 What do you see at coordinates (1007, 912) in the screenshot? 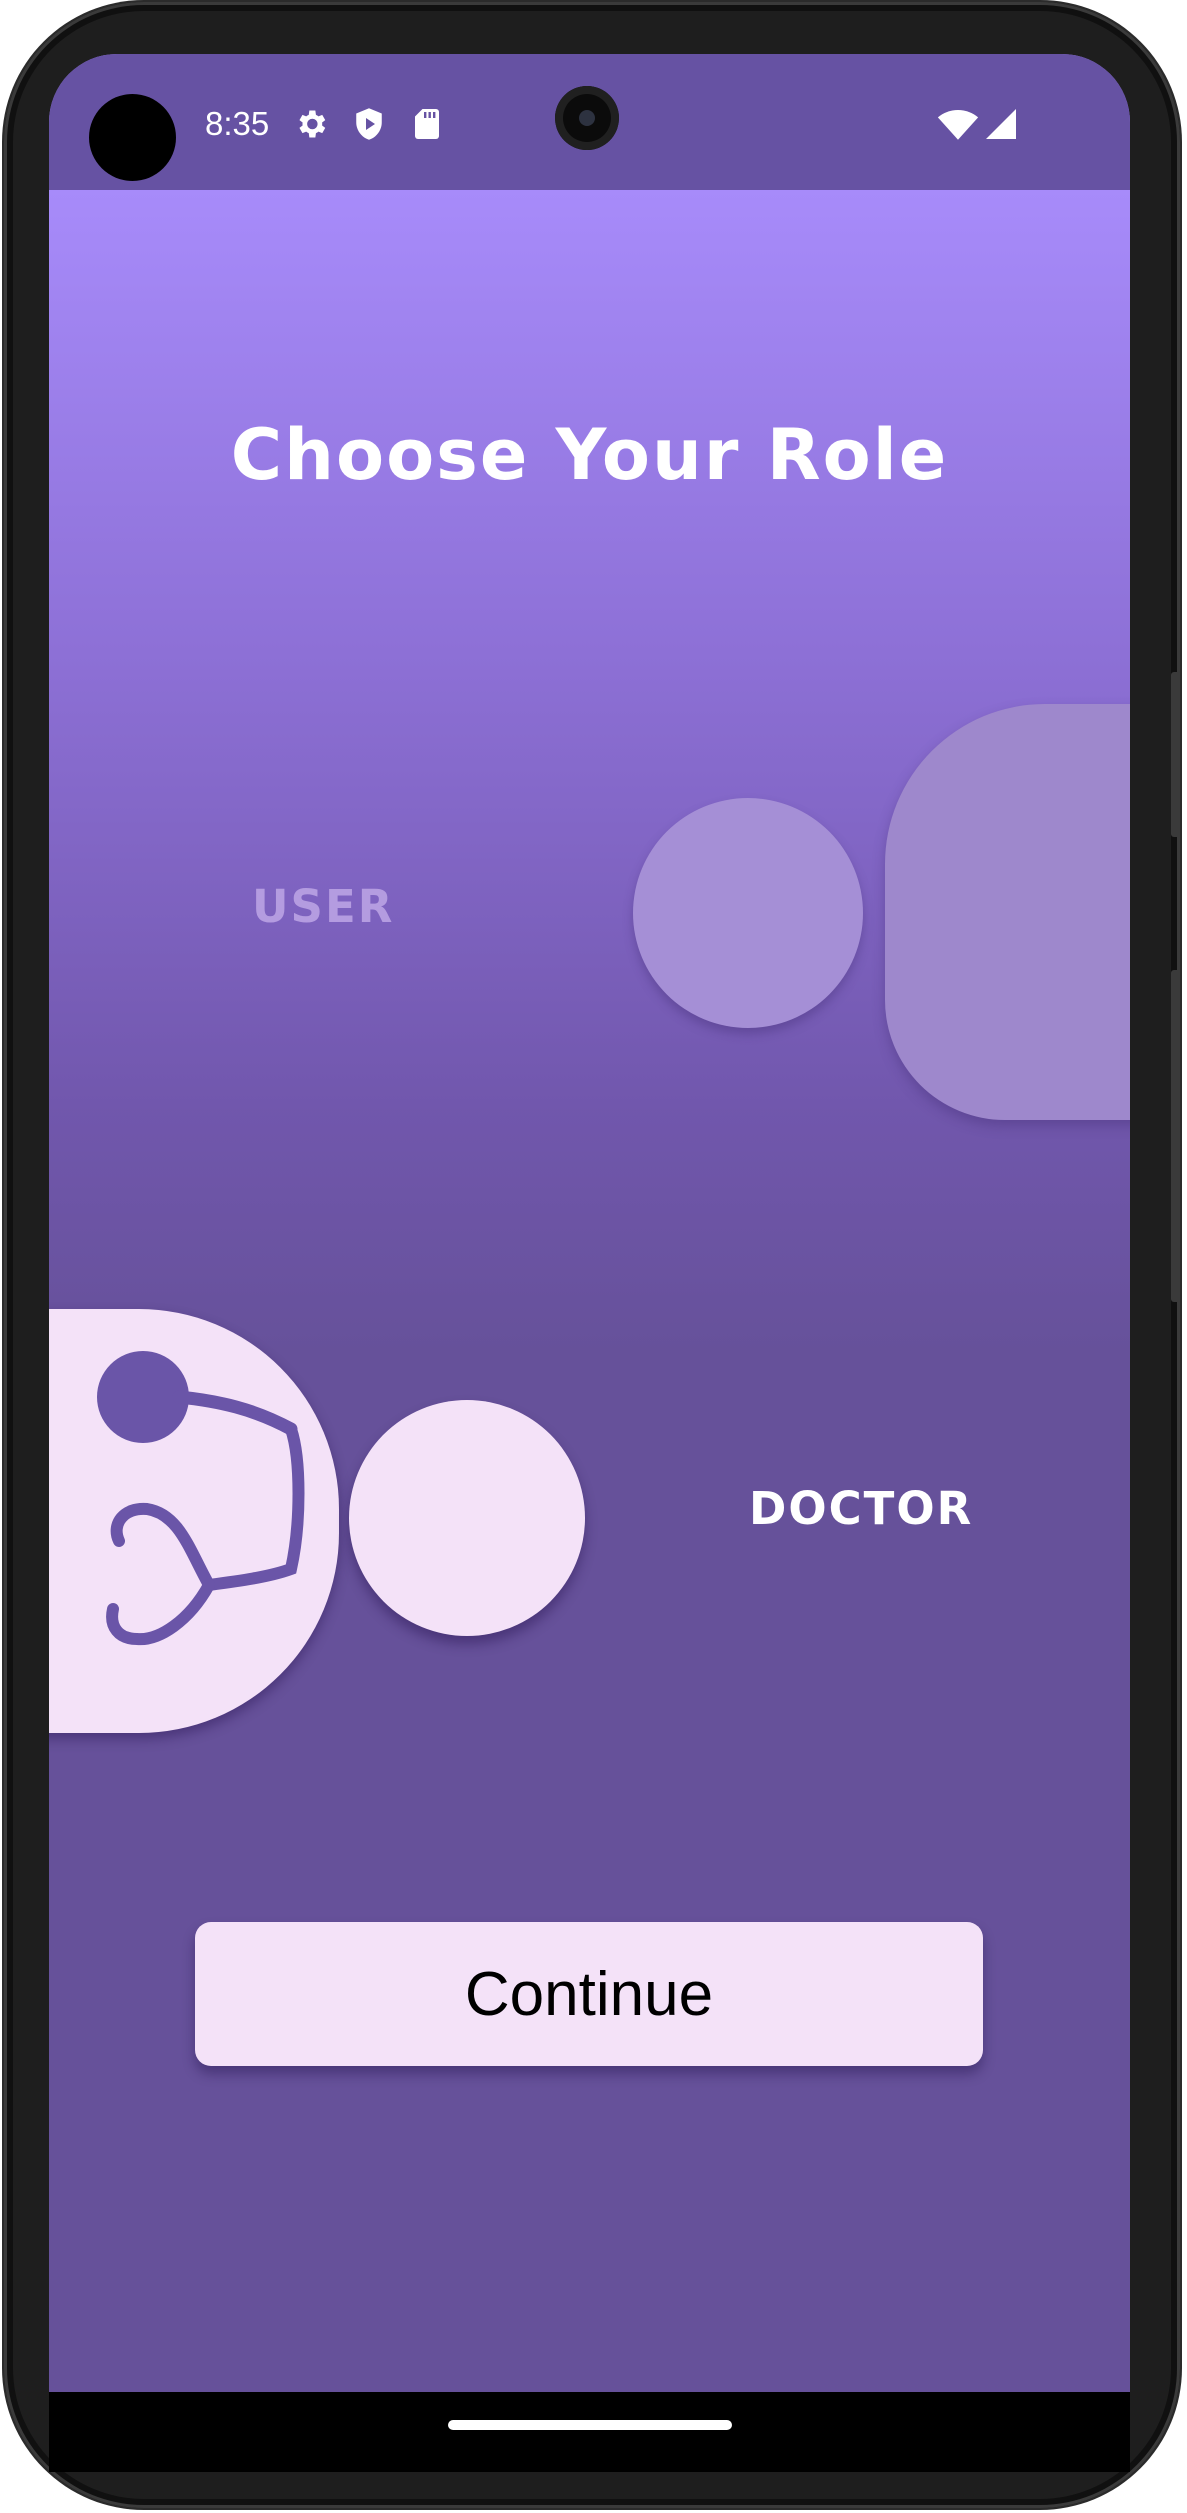
I see `user-icon-card` at bounding box center [1007, 912].